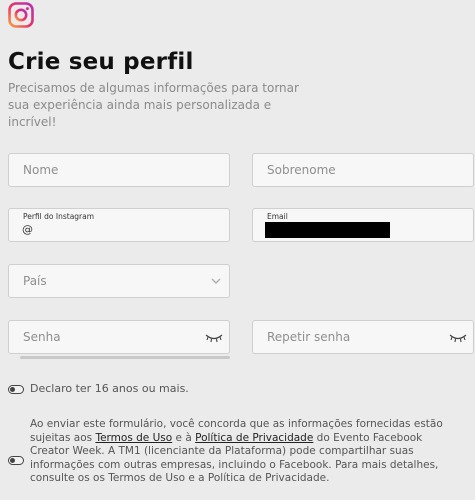 The height and width of the screenshot is (500, 475). What do you see at coordinates (119, 225) in the screenshot?
I see `instagram-profile-field: Perfil do Instagram @` at bounding box center [119, 225].